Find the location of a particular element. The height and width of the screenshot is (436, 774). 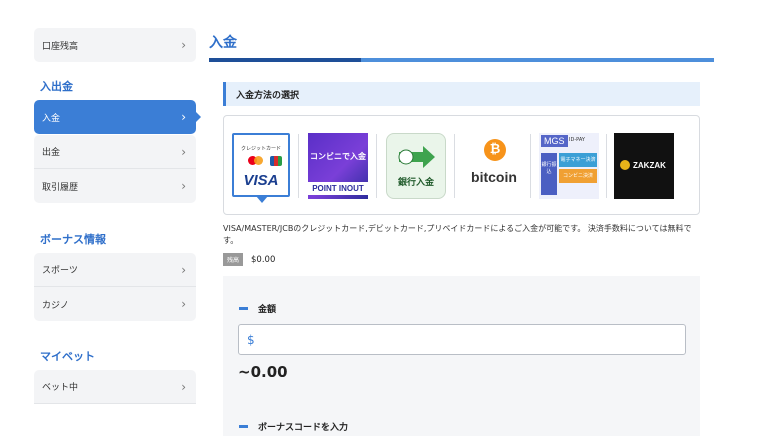

method-bitcoin: ₿ bitcoin is located at coordinates (494, 166).